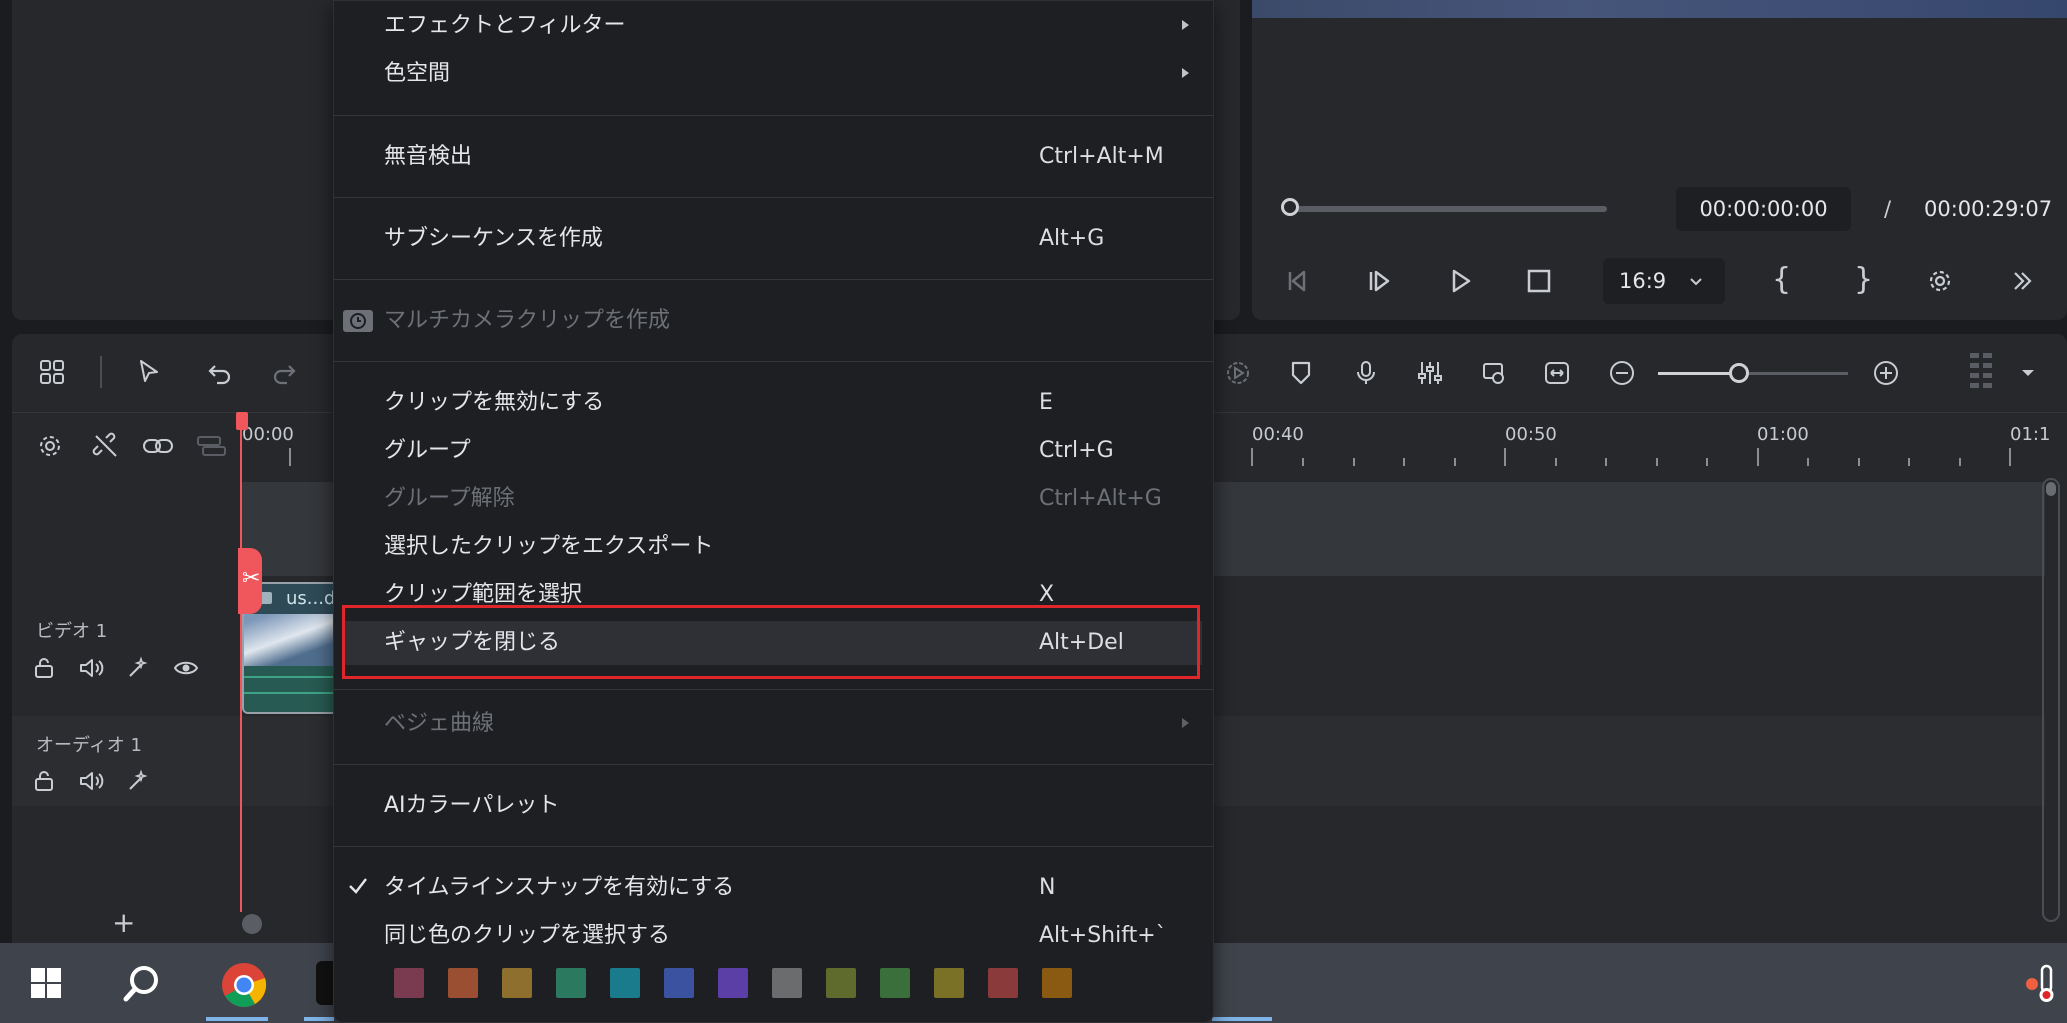 This screenshot has width=2067, height=1023. I want to click on menu-item-color-space: 色空間, so click(773, 74).